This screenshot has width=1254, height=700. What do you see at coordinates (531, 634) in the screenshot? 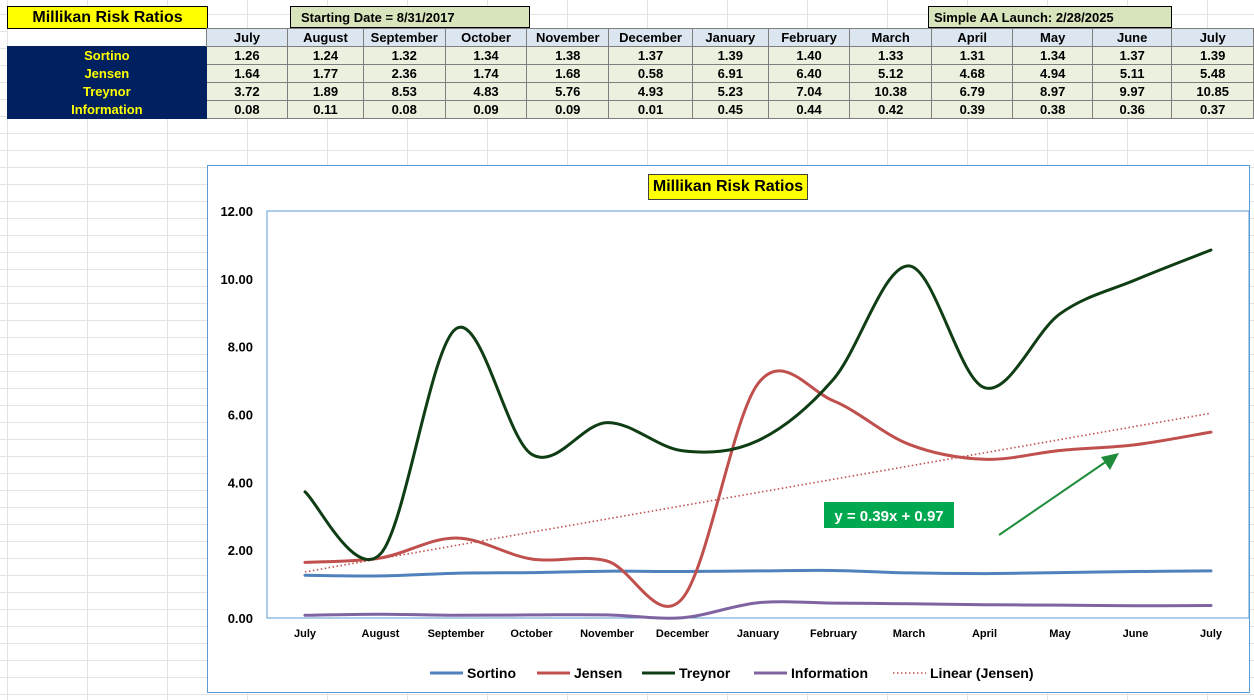
I see `x-tick-label: October` at bounding box center [531, 634].